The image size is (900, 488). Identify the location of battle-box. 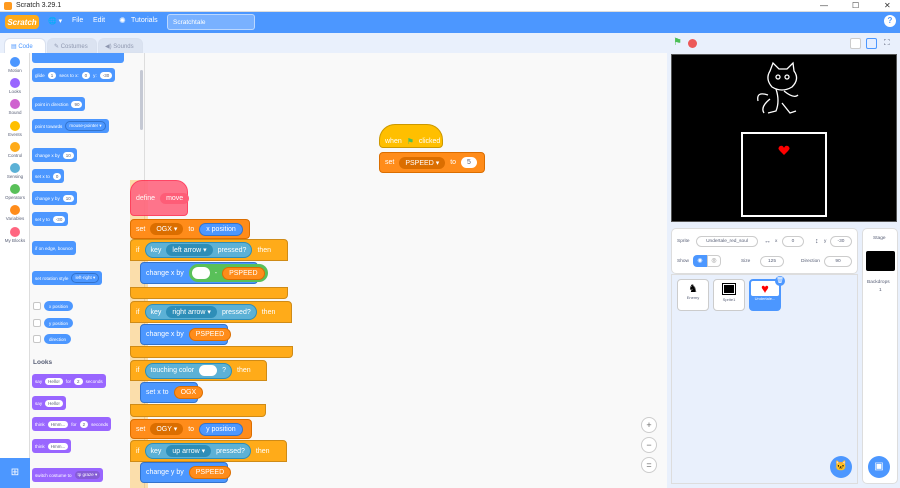
(784, 174).